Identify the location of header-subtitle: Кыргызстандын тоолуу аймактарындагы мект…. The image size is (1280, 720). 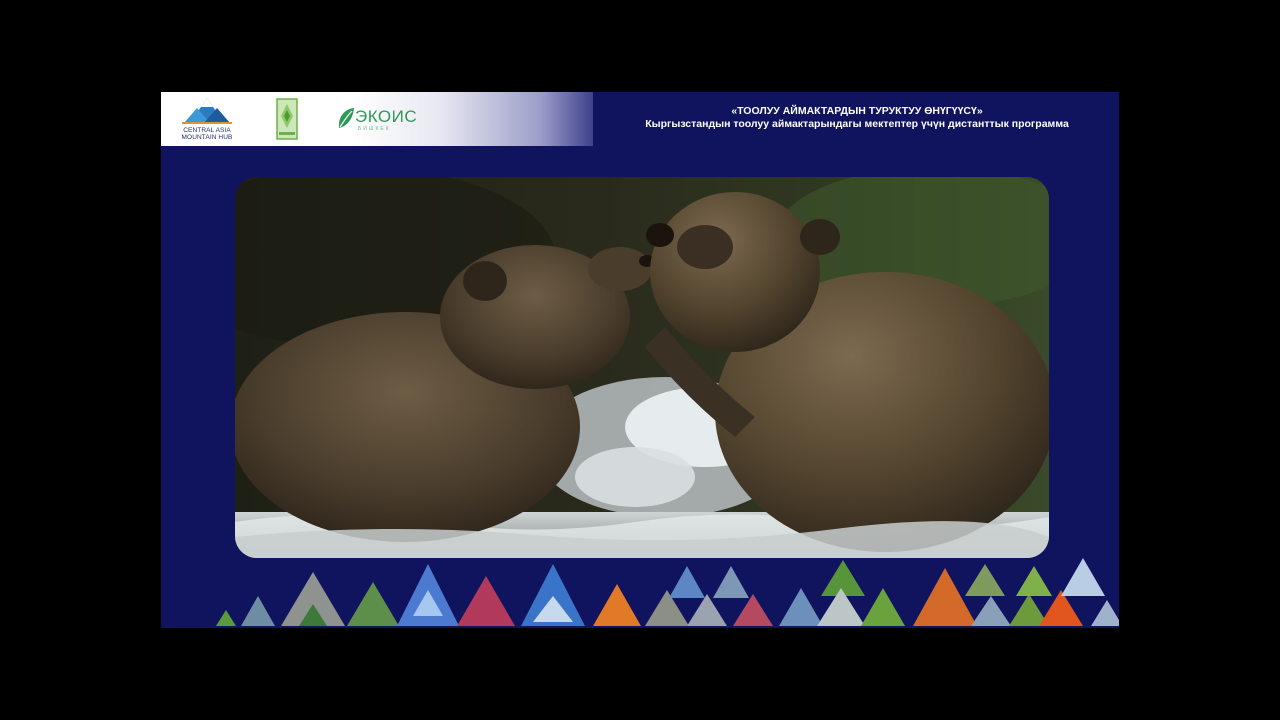
(857, 124).